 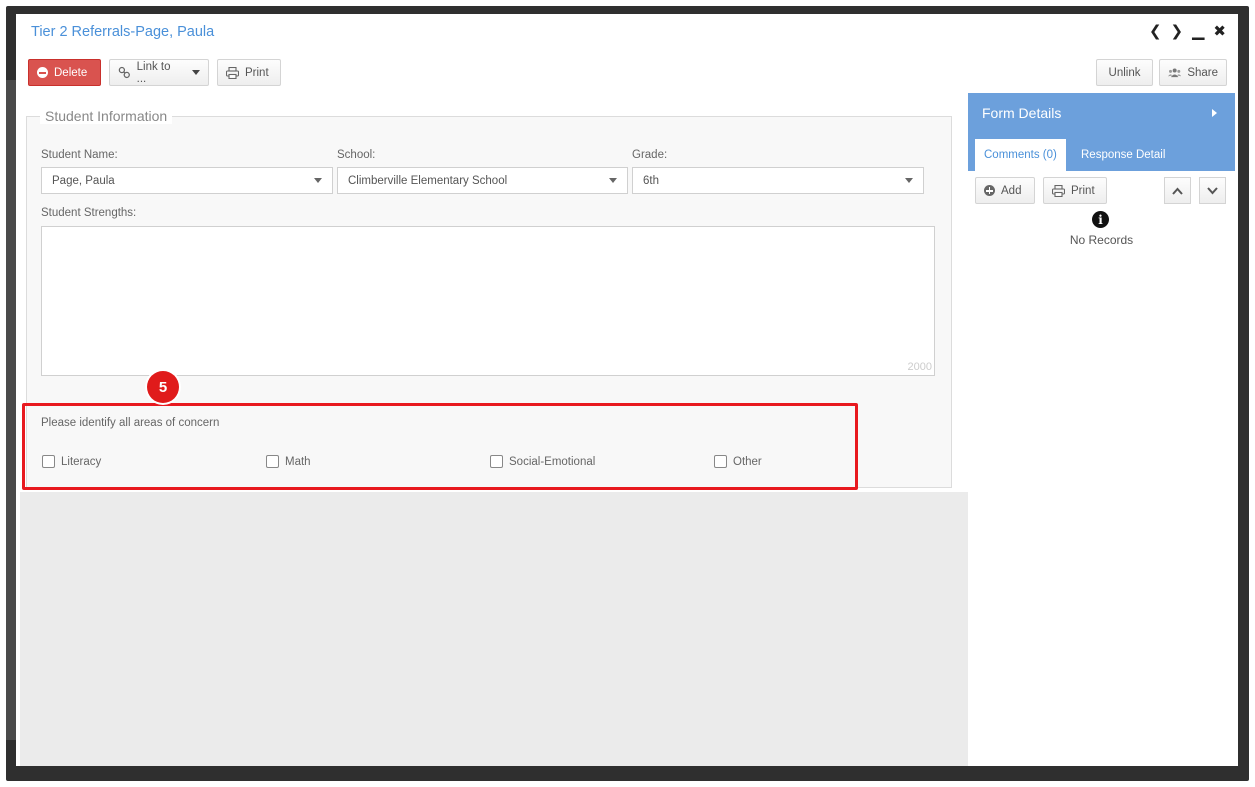 I want to click on plus-circle-icon, so click(x=989, y=190).